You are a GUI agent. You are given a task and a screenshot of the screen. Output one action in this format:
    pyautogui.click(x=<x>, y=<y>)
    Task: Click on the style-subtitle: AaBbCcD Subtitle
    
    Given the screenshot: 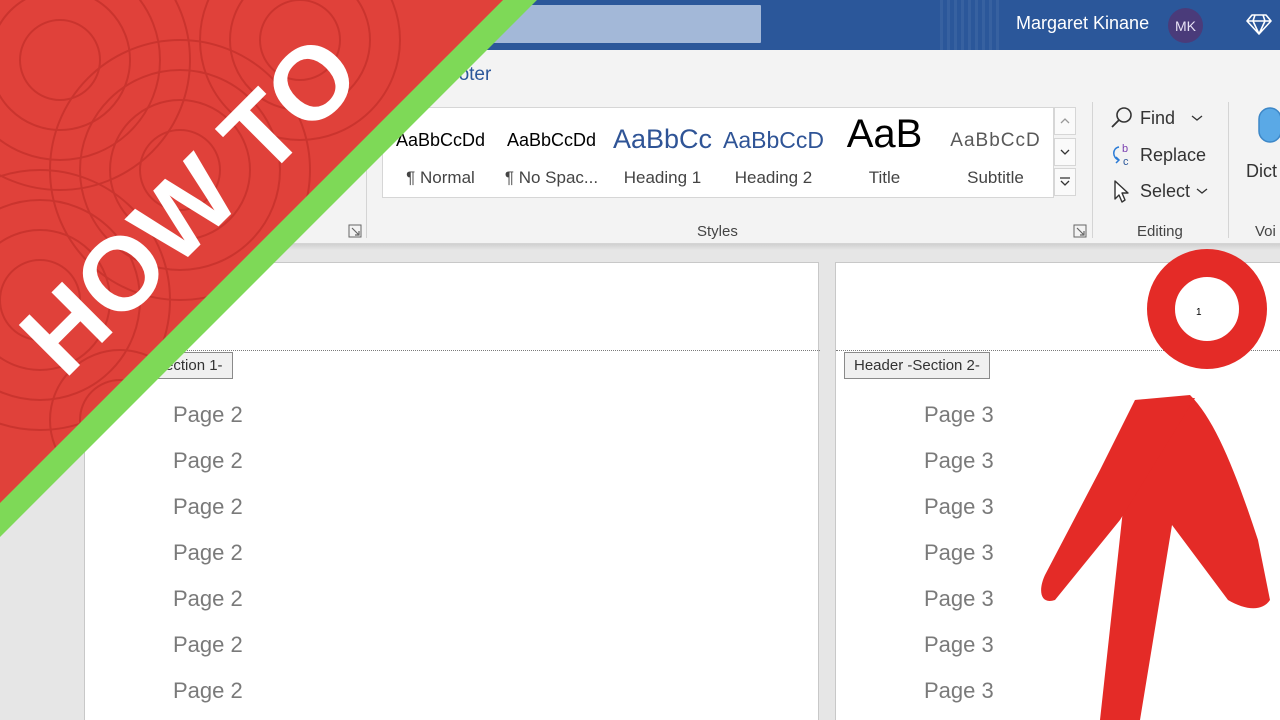 What is the action you would take?
    pyautogui.click(x=995, y=153)
    